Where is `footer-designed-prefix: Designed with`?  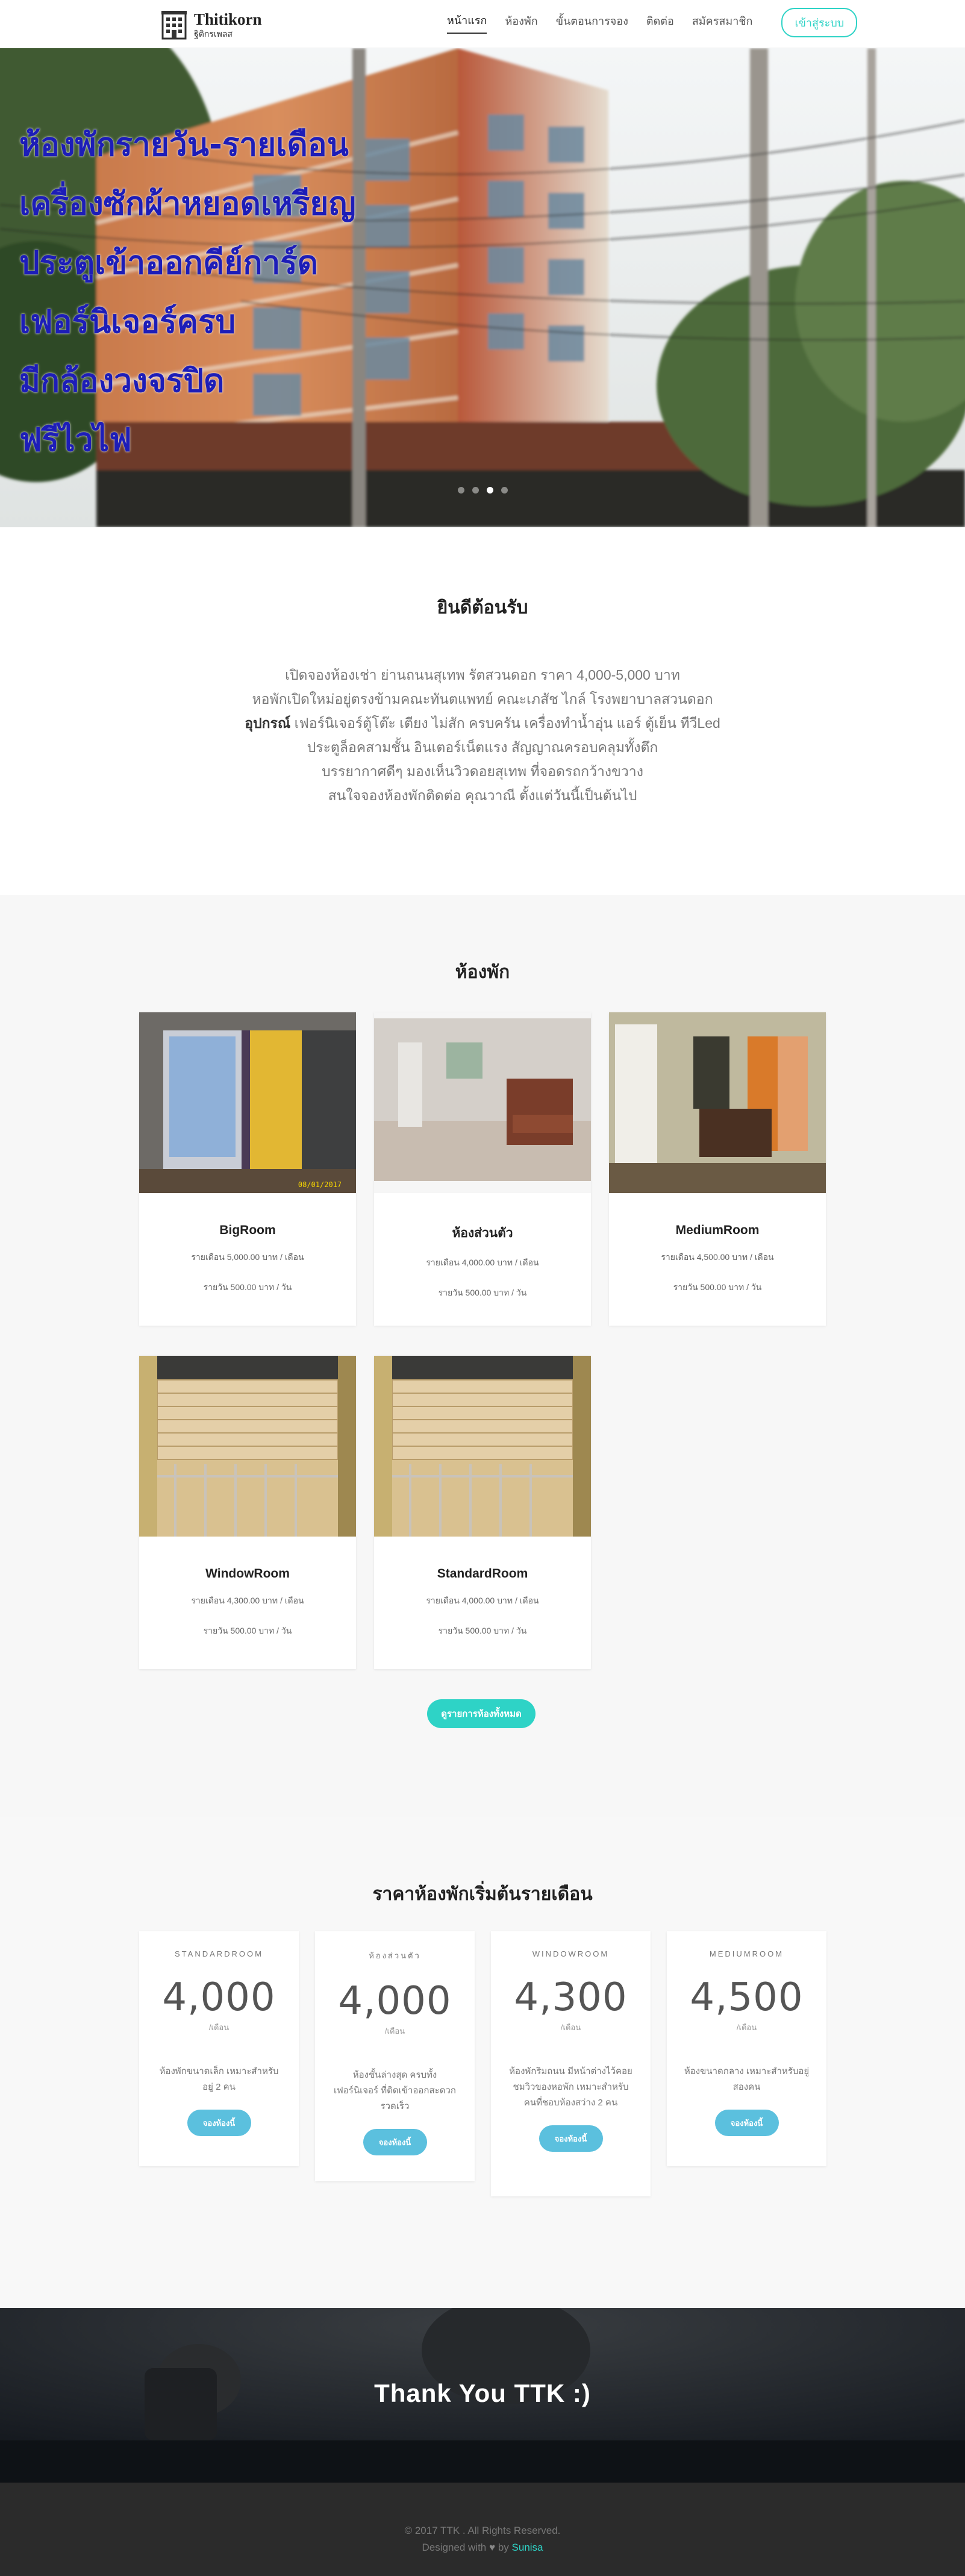
footer-designed-prefix: Designed with is located at coordinates (454, 2547).